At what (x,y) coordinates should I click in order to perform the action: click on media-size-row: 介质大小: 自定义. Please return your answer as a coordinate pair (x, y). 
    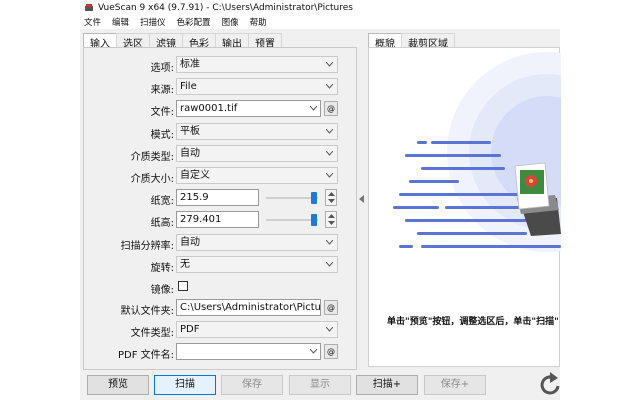
    Looking at the image, I should click on (220, 176).